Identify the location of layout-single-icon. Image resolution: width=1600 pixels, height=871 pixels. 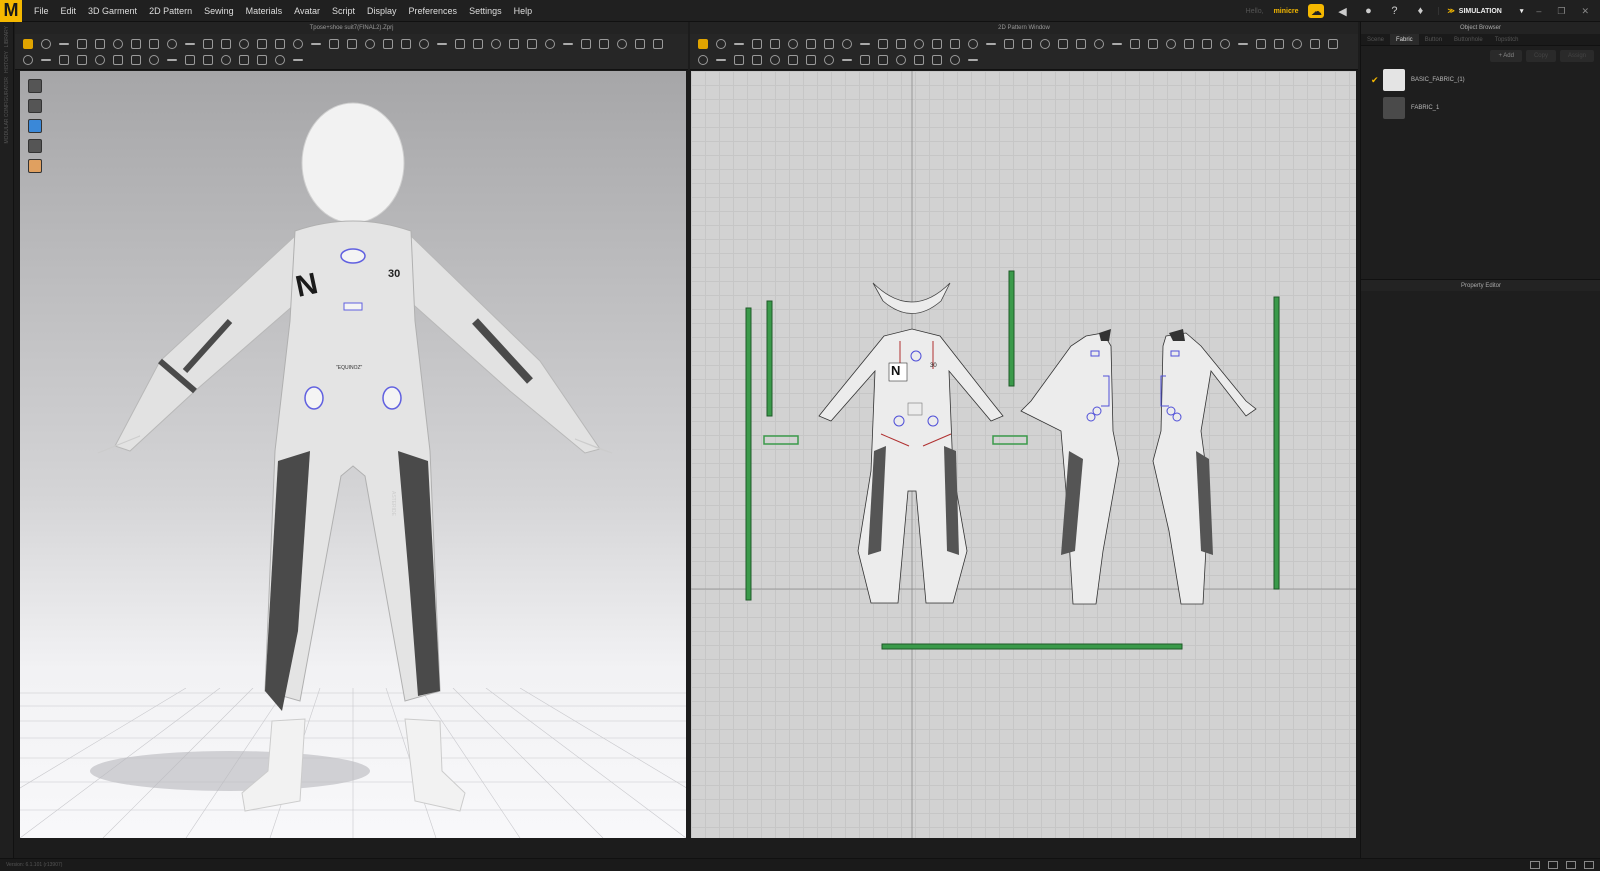
(1535, 865).